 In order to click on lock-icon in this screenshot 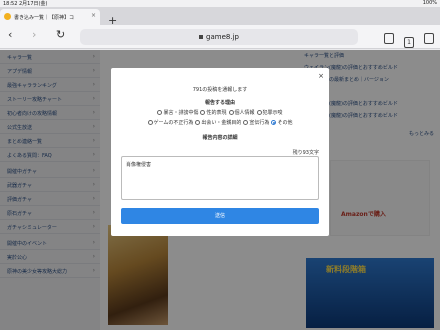, I will do `click(201, 37)`.